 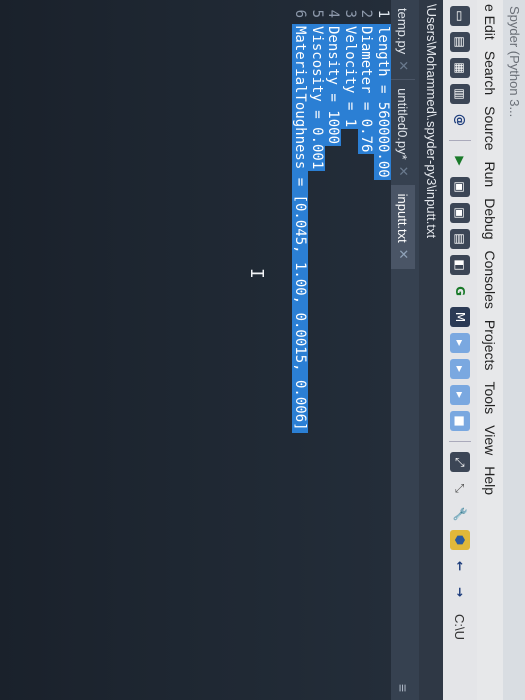 I want to click on editor-line: 4 Density = 1000, so click(x=333, y=350).